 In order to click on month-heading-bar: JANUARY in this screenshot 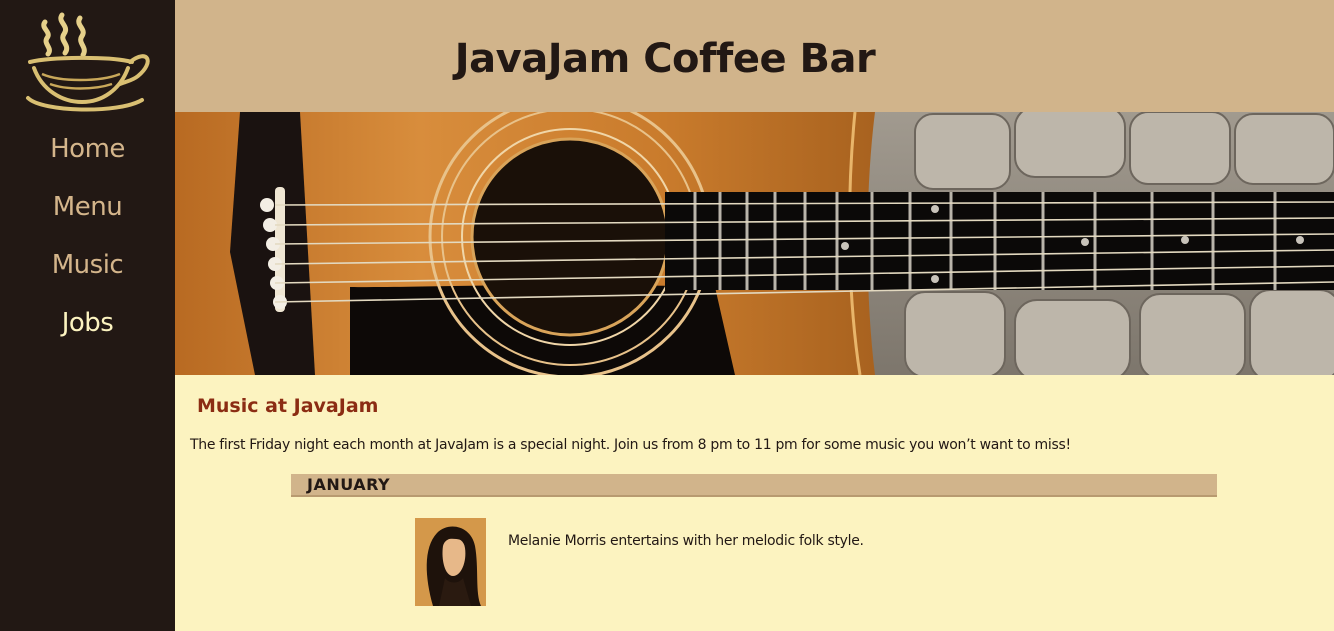, I will do `click(754, 485)`.